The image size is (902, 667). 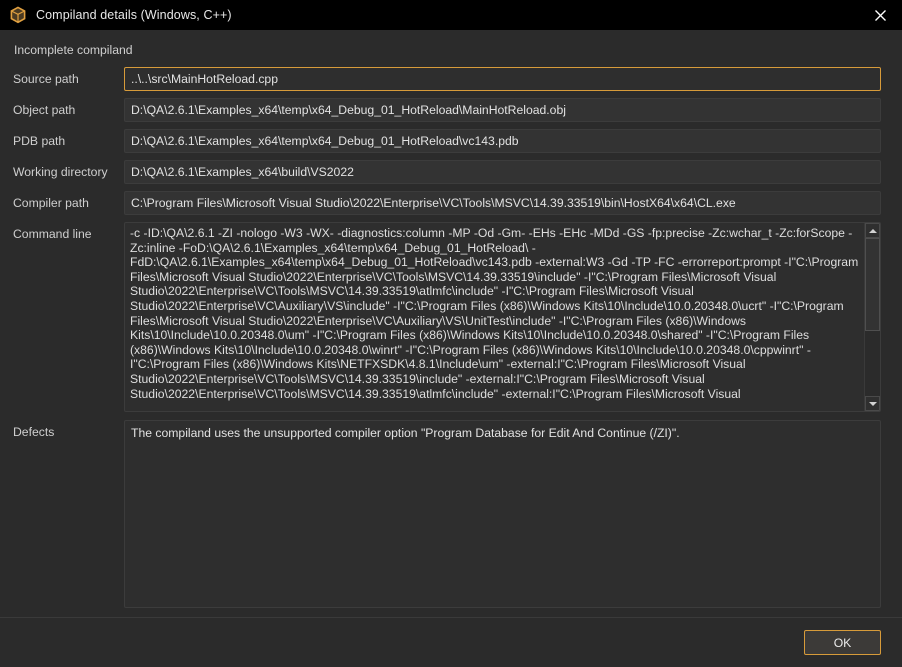 I want to click on object-path-label: Object path, so click(x=44, y=110).